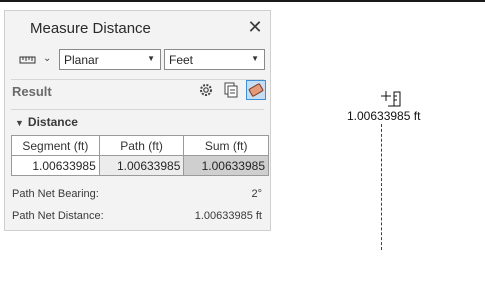  What do you see at coordinates (55, 145) in the screenshot?
I see `column-header-segment: Segment (ft)` at bounding box center [55, 145].